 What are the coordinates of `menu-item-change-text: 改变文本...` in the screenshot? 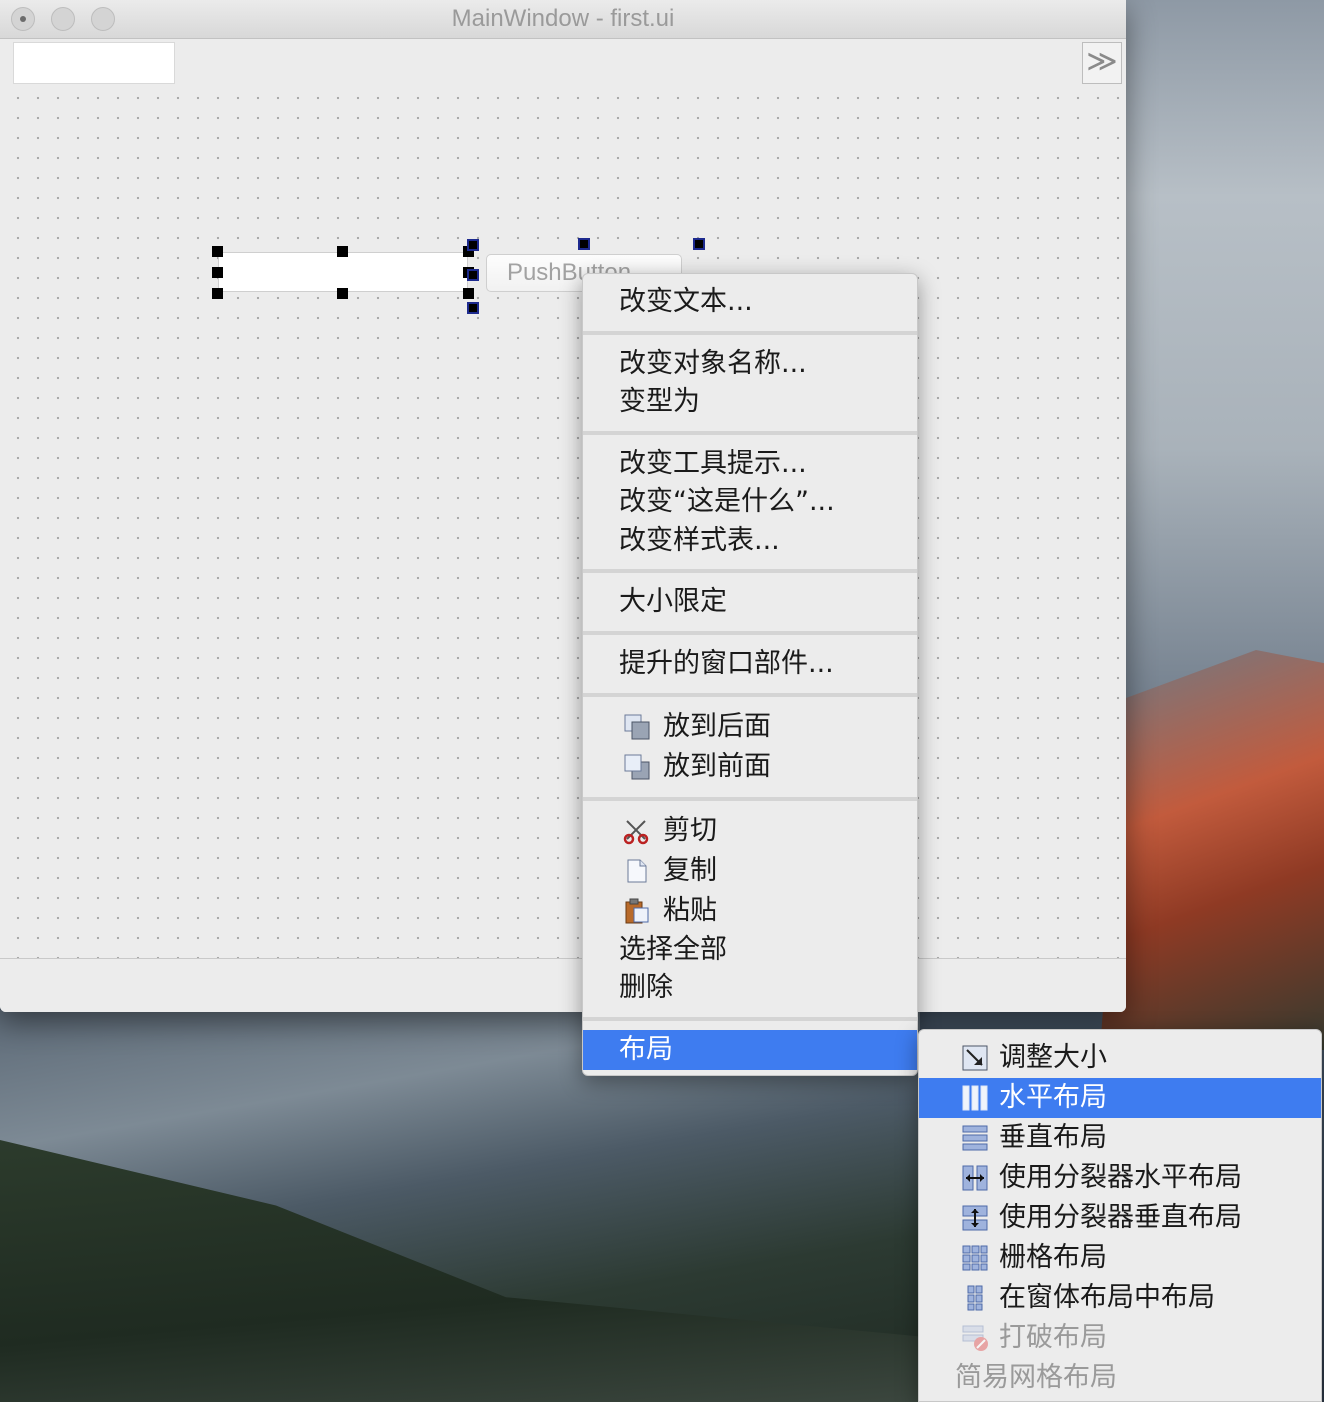 It's located at (750, 302).